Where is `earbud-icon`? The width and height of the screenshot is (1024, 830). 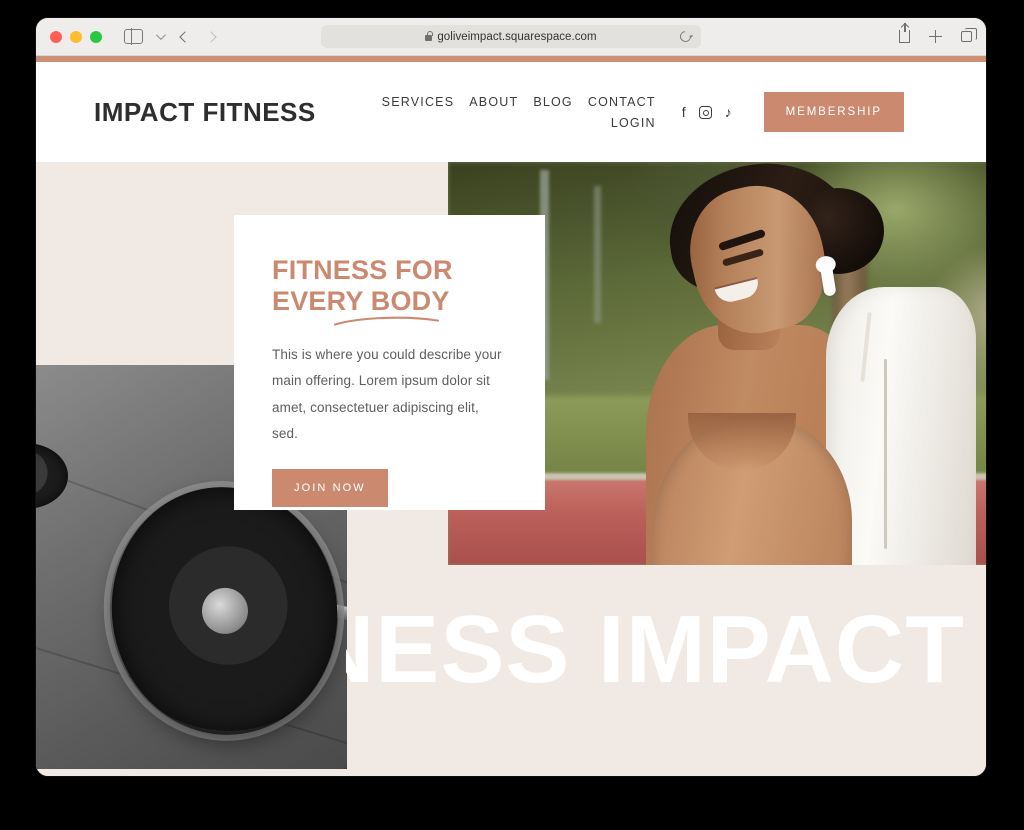
earbud-icon is located at coordinates (828, 279).